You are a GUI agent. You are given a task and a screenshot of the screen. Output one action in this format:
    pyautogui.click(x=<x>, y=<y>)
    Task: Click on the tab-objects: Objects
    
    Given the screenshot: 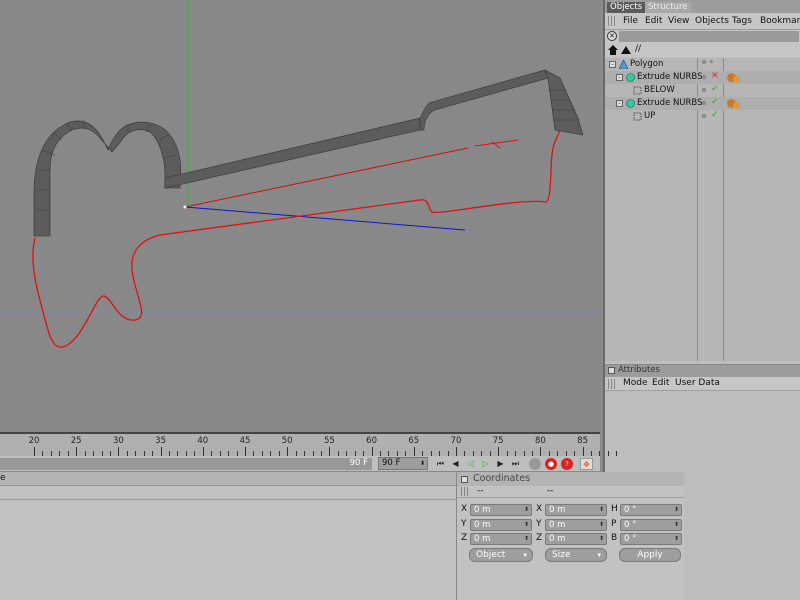 What is the action you would take?
    pyautogui.click(x=626, y=7)
    